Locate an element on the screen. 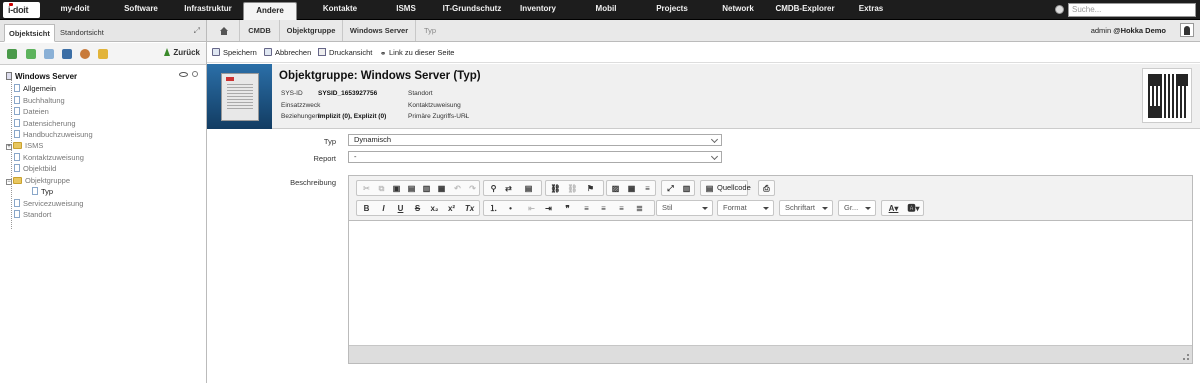 Image resolution: width=1200 pixels, height=383 pixels. nav-my-doit: my-doit is located at coordinates (75, 10).